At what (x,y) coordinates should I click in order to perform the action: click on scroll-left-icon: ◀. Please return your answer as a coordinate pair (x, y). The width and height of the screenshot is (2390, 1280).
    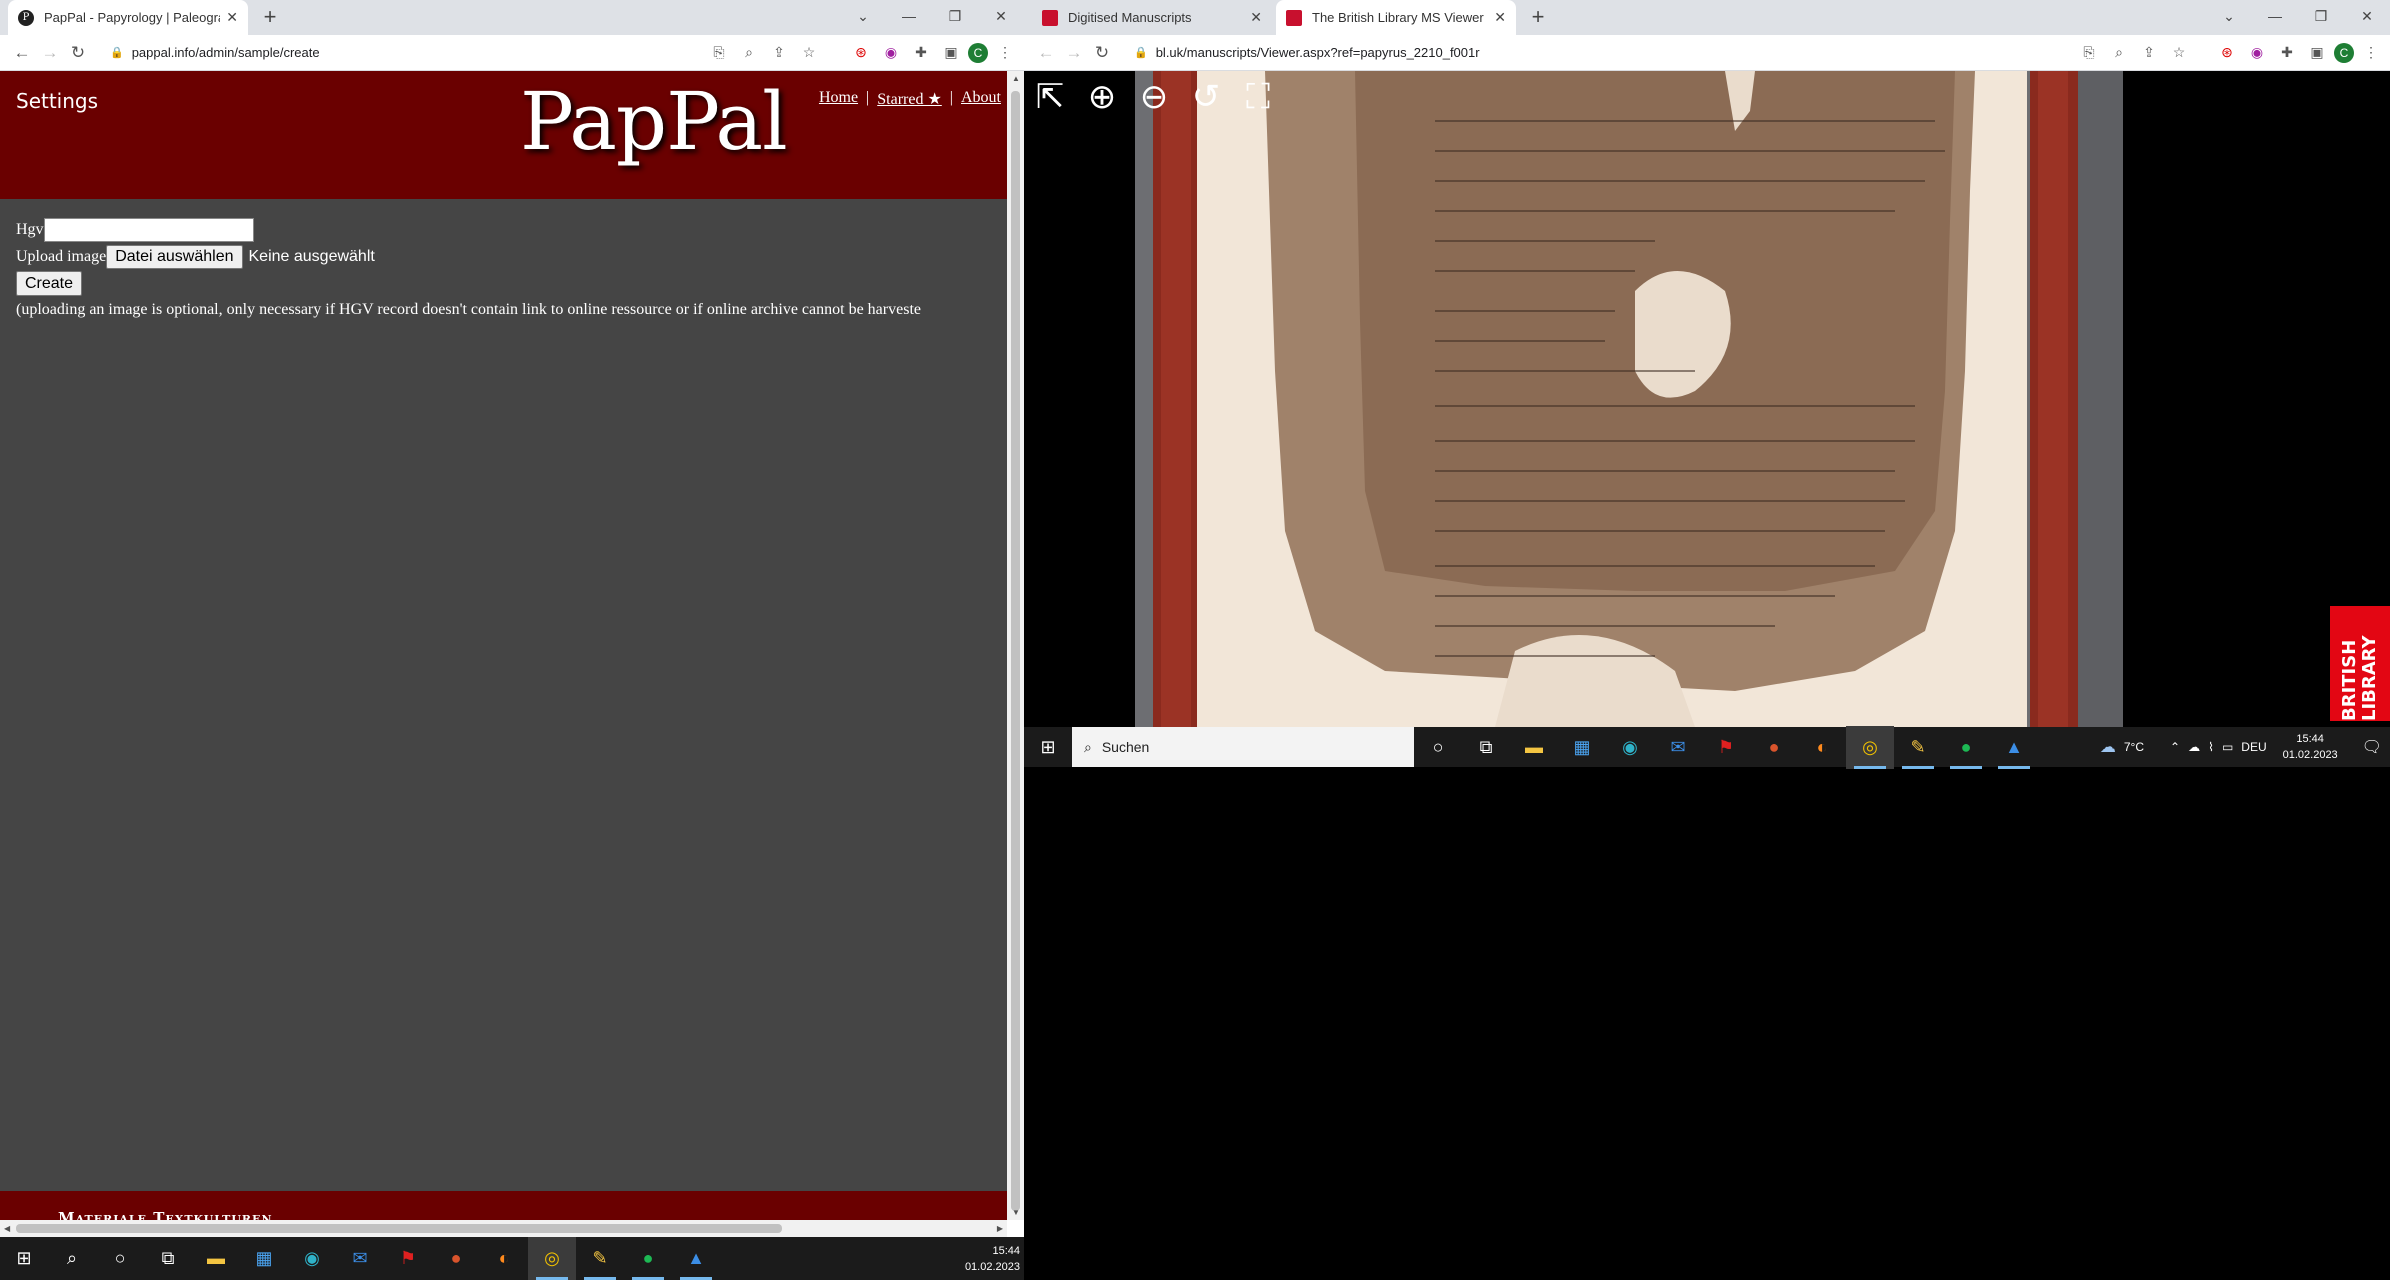
    Looking at the image, I should click on (7, 1228).